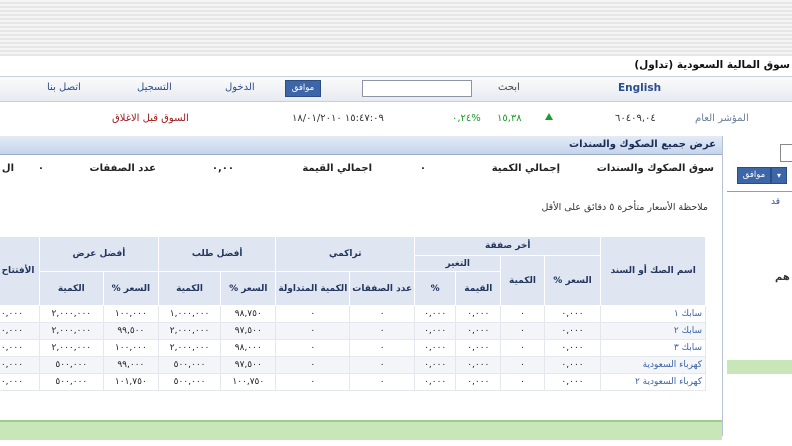 This screenshot has width=792, height=446. Describe the element at coordinates (782, 277) in the screenshot. I see `left-label: هم` at that location.